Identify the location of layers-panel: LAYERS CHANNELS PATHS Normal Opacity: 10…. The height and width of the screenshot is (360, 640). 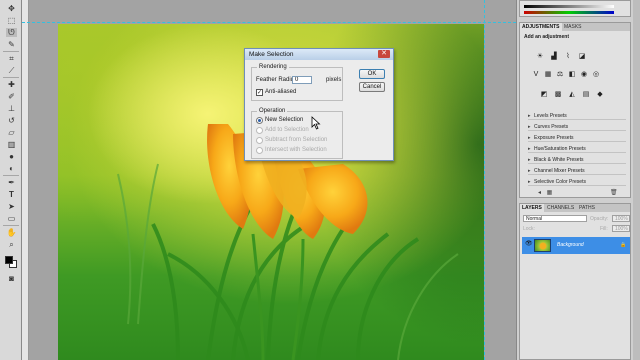
(575, 281).